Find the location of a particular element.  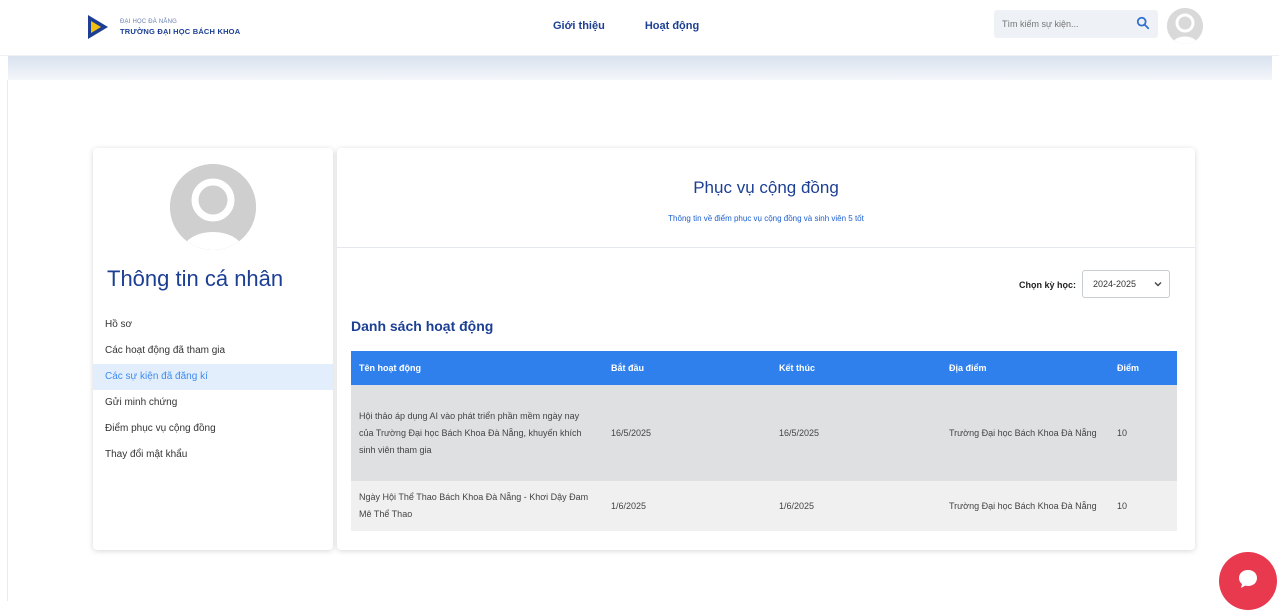

main-nav: Giới thiệu Hoạt động is located at coordinates (626, 26).